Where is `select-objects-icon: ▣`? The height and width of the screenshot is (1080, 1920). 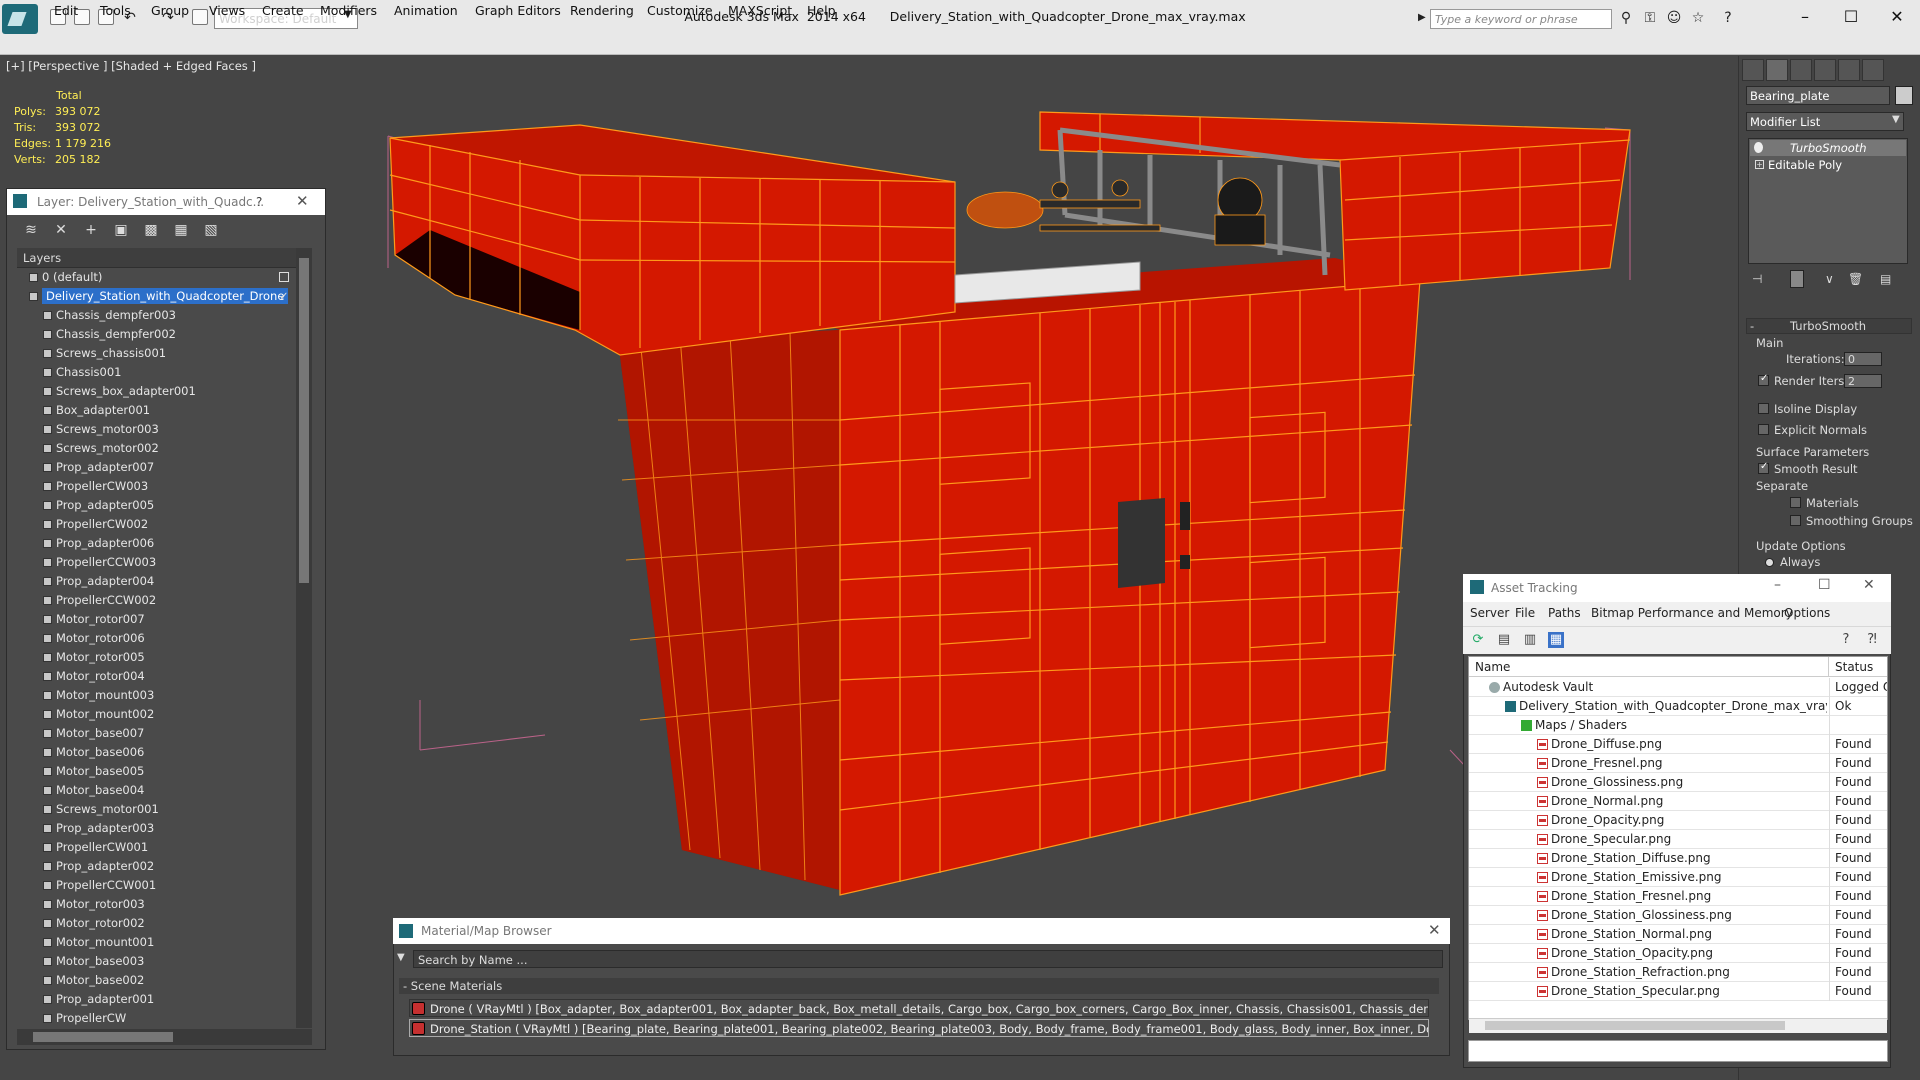 select-objects-icon: ▣ is located at coordinates (121, 230).